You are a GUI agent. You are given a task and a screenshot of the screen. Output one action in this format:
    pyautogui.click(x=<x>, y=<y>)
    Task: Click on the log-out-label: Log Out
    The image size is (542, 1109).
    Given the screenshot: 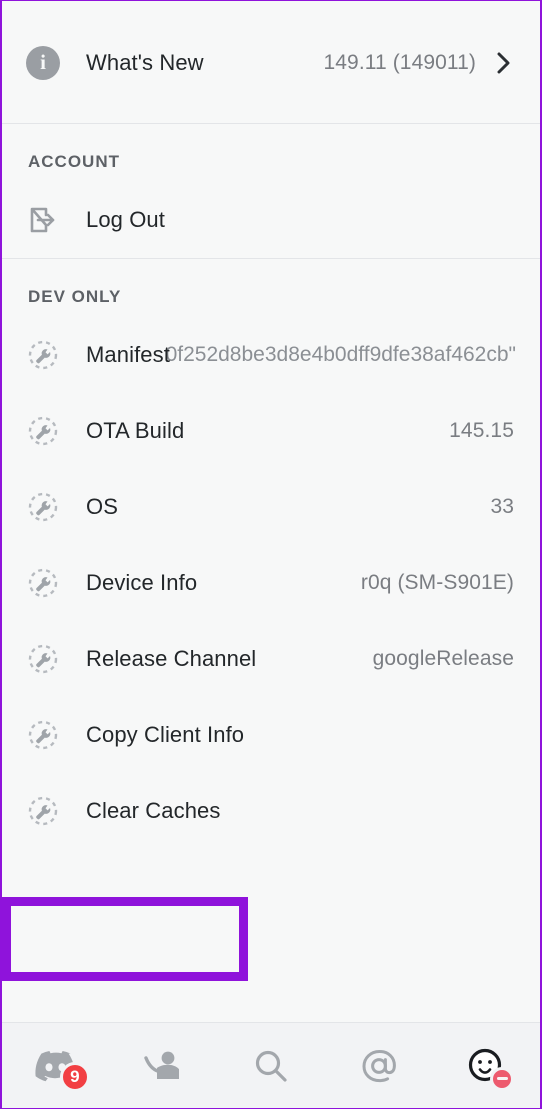 What is the action you would take?
    pyautogui.click(x=125, y=219)
    